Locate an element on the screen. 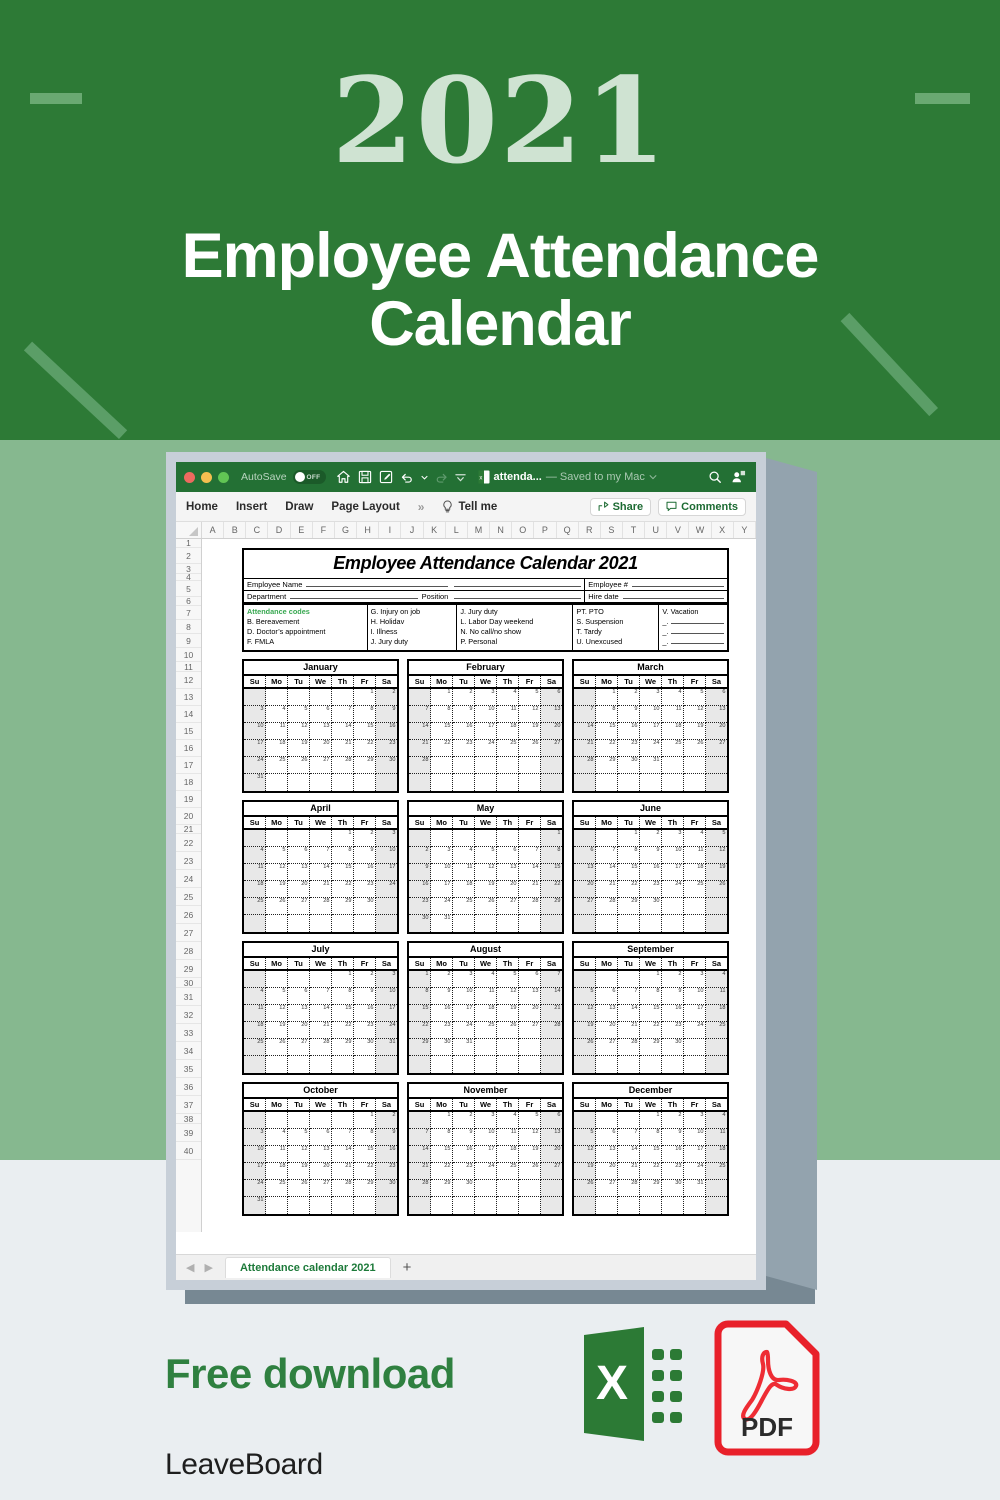 The height and width of the screenshot is (1500, 1000). column-header-x: X is located at coordinates (723, 530).